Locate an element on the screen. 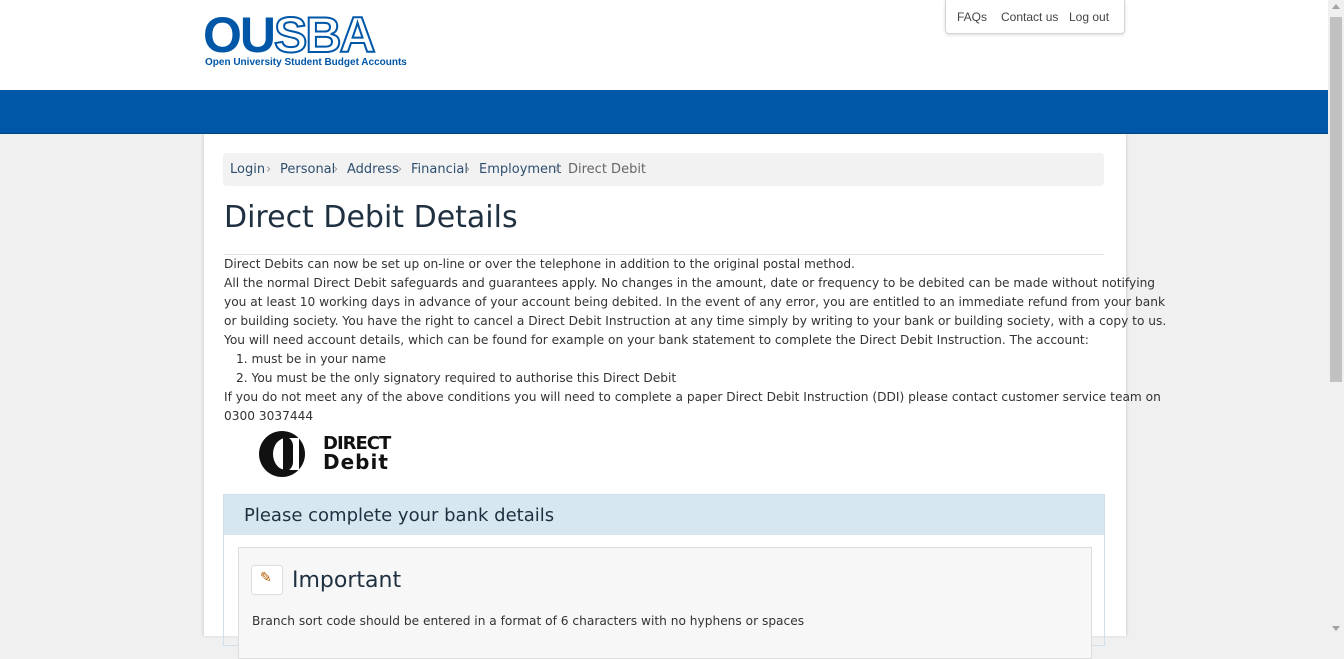 This screenshot has height=659, width=1344. requirement-item: 1. must be in your name is located at coordinates (311, 359).